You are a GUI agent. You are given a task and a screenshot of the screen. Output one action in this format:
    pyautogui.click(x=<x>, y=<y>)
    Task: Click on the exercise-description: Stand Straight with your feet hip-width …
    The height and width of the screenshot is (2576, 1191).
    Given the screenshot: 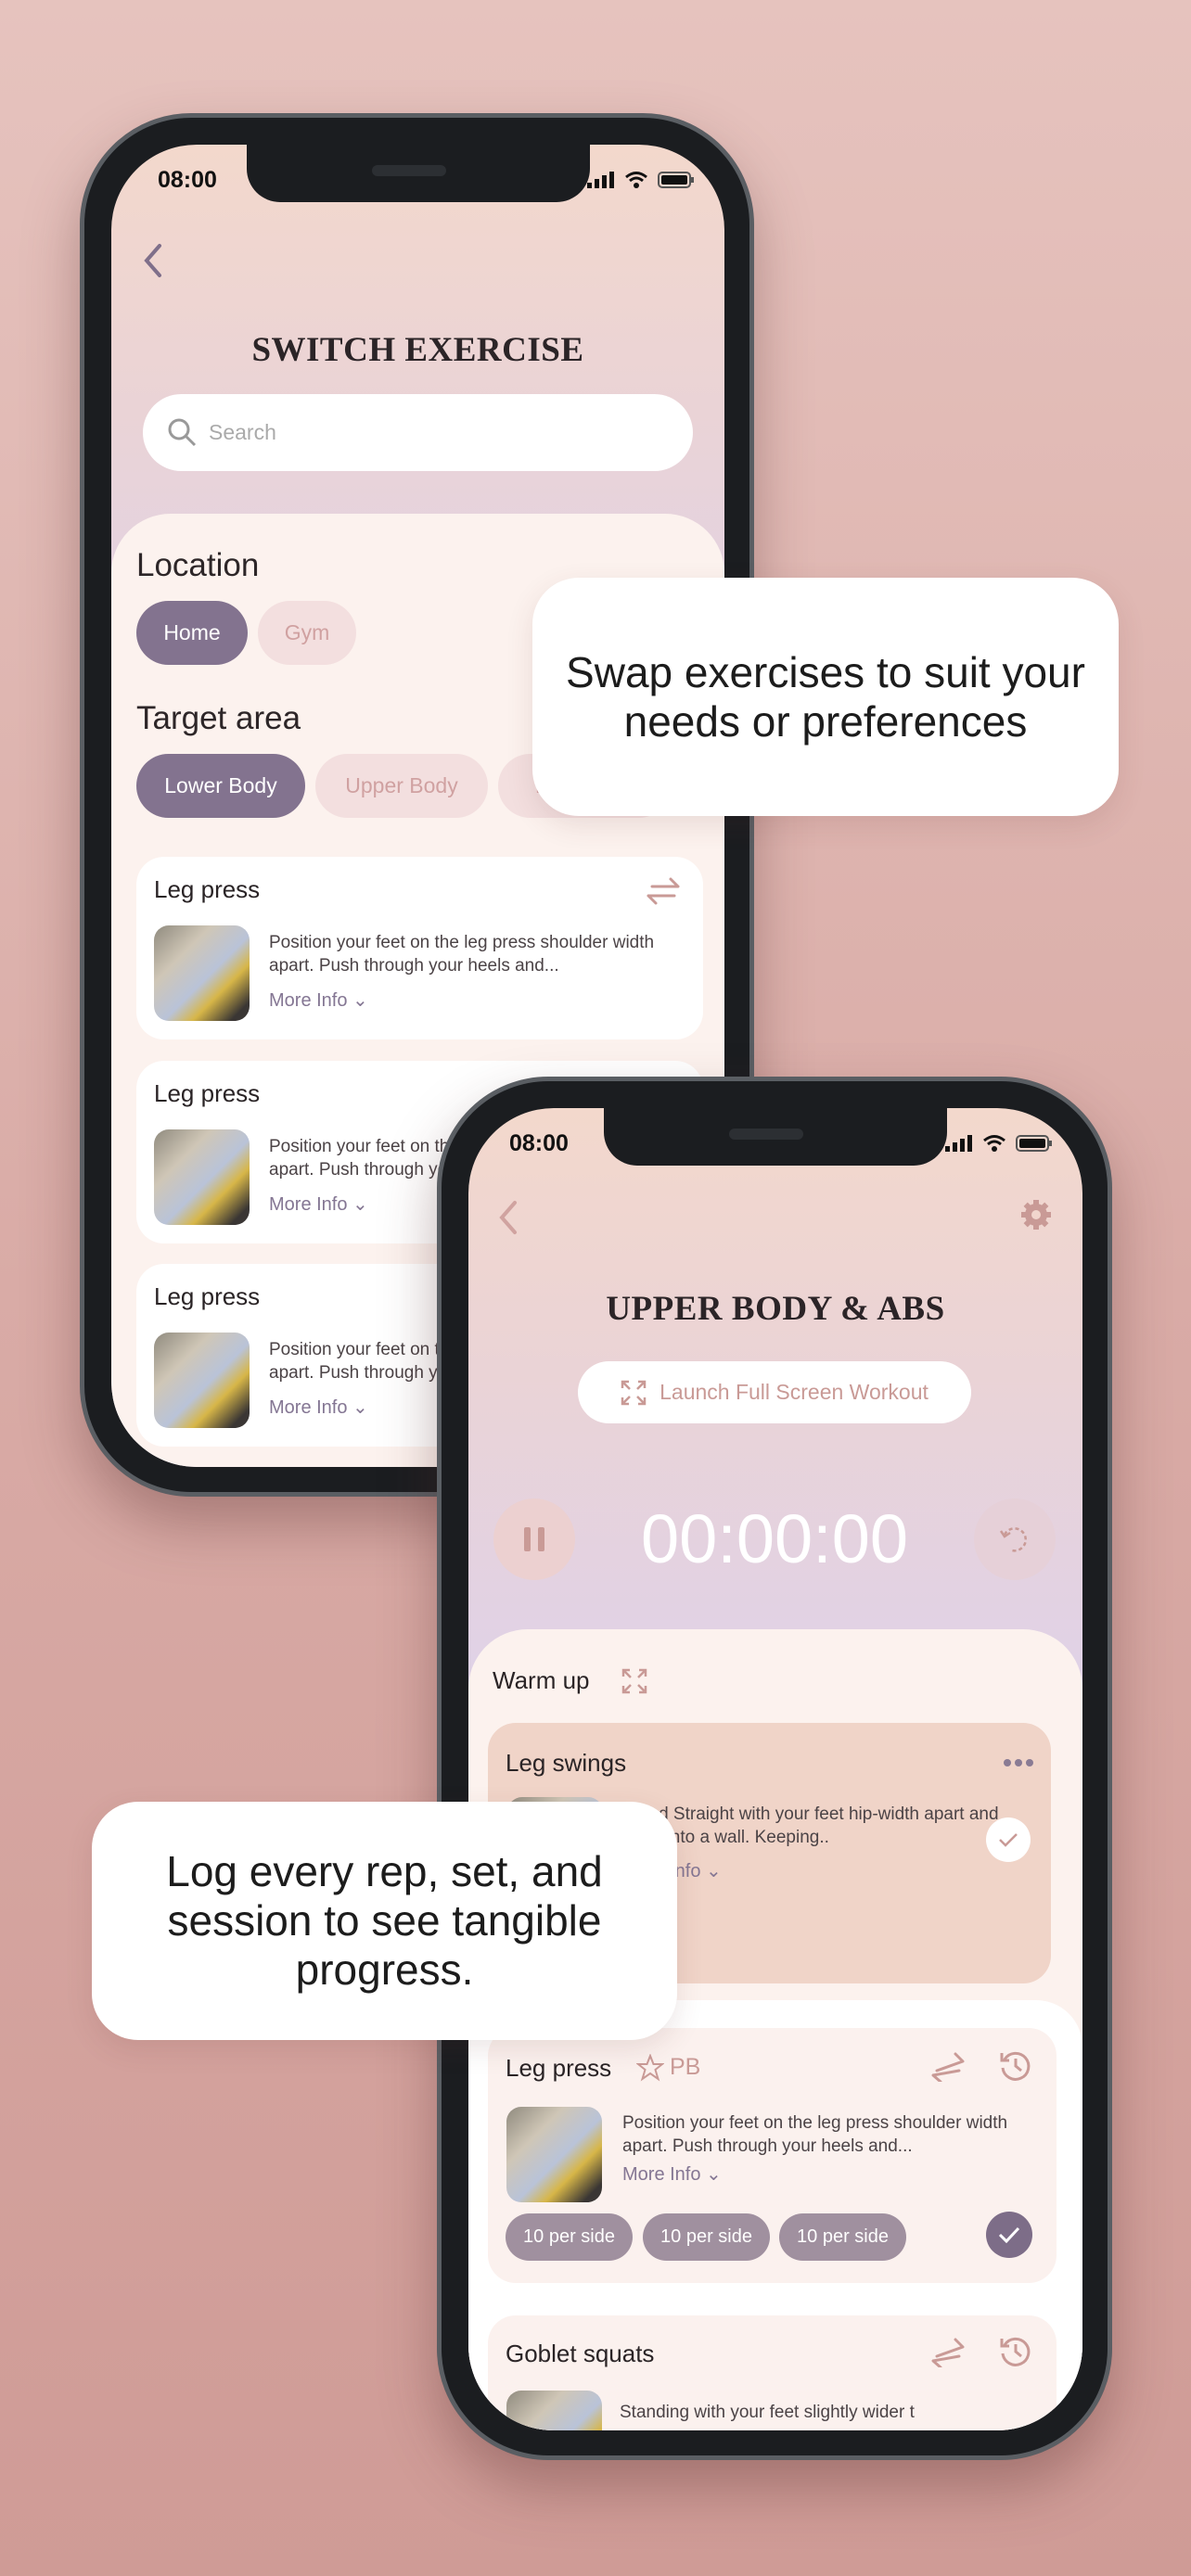 What is the action you would take?
    pyautogui.click(x=810, y=1826)
    